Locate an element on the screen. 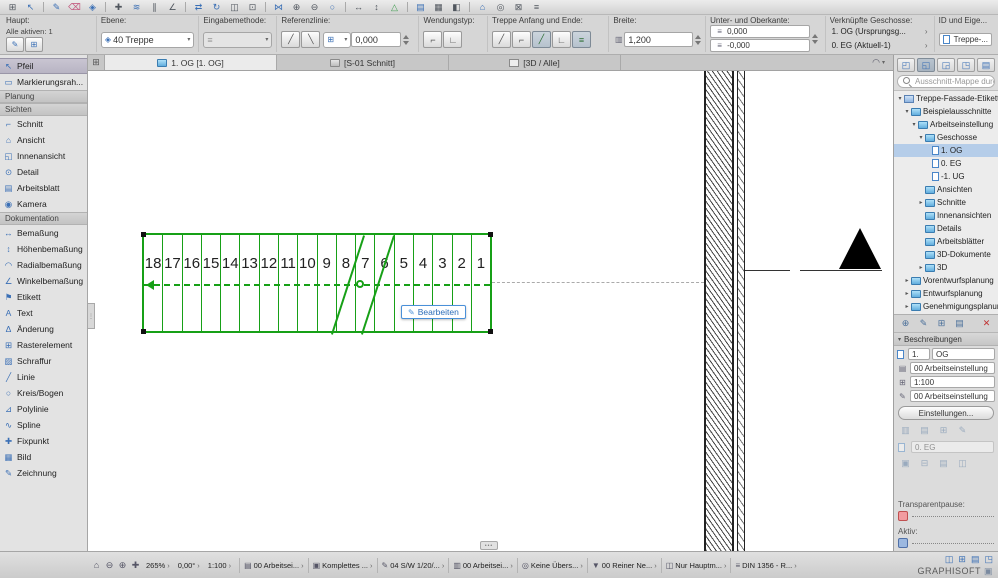 This screenshot has width=998, height=578. tree-expand-icon: ▾ is located at coordinates (914, 124).